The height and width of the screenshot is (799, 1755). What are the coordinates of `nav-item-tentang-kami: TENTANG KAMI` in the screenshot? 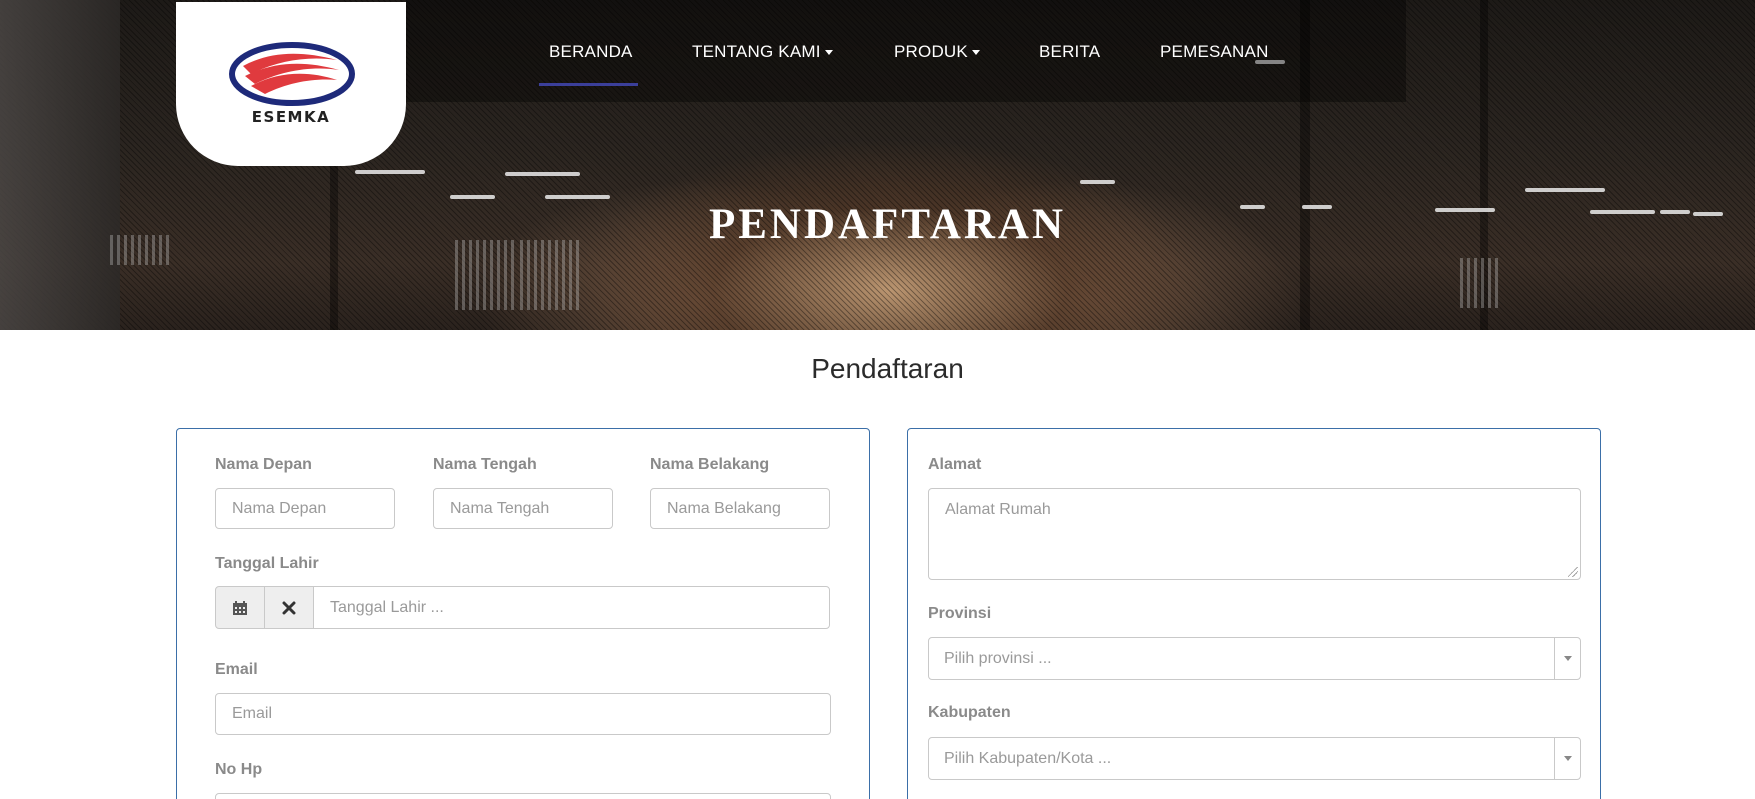 It's located at (762, 52).